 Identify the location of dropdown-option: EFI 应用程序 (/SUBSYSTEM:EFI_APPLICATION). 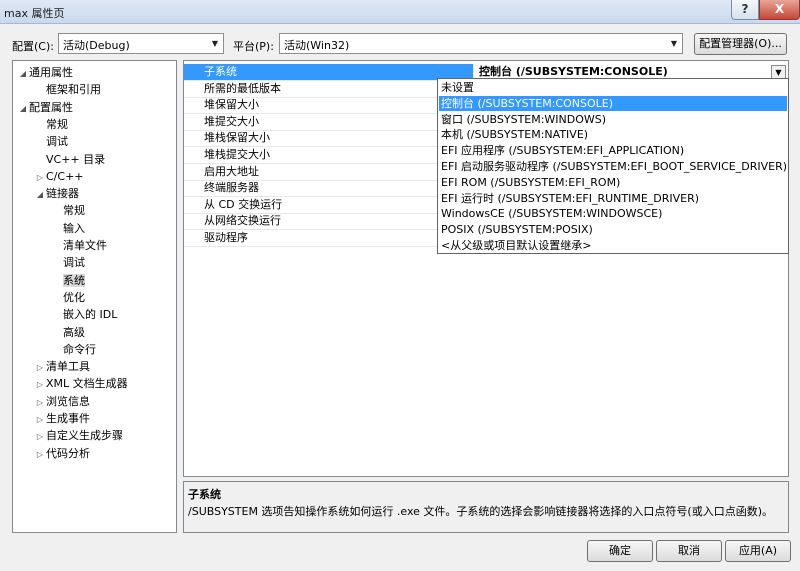
(613, 150).